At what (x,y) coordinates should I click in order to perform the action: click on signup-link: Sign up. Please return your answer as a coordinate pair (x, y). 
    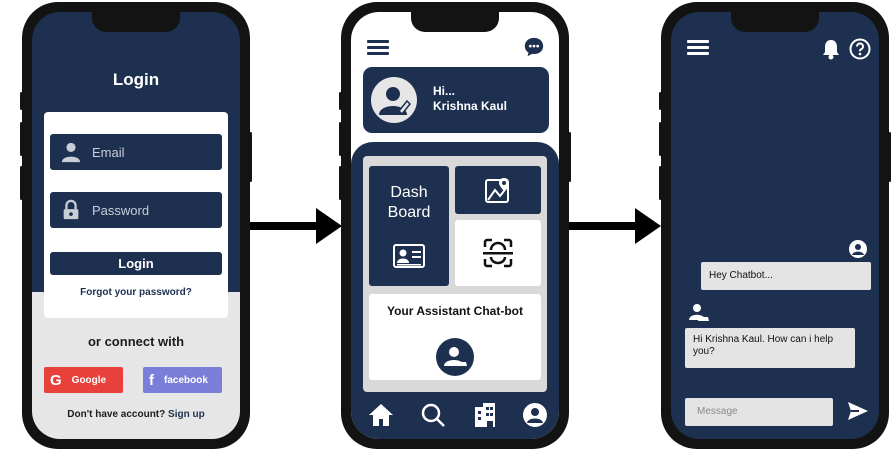
    Looking at the image, I should click on (186, 414).